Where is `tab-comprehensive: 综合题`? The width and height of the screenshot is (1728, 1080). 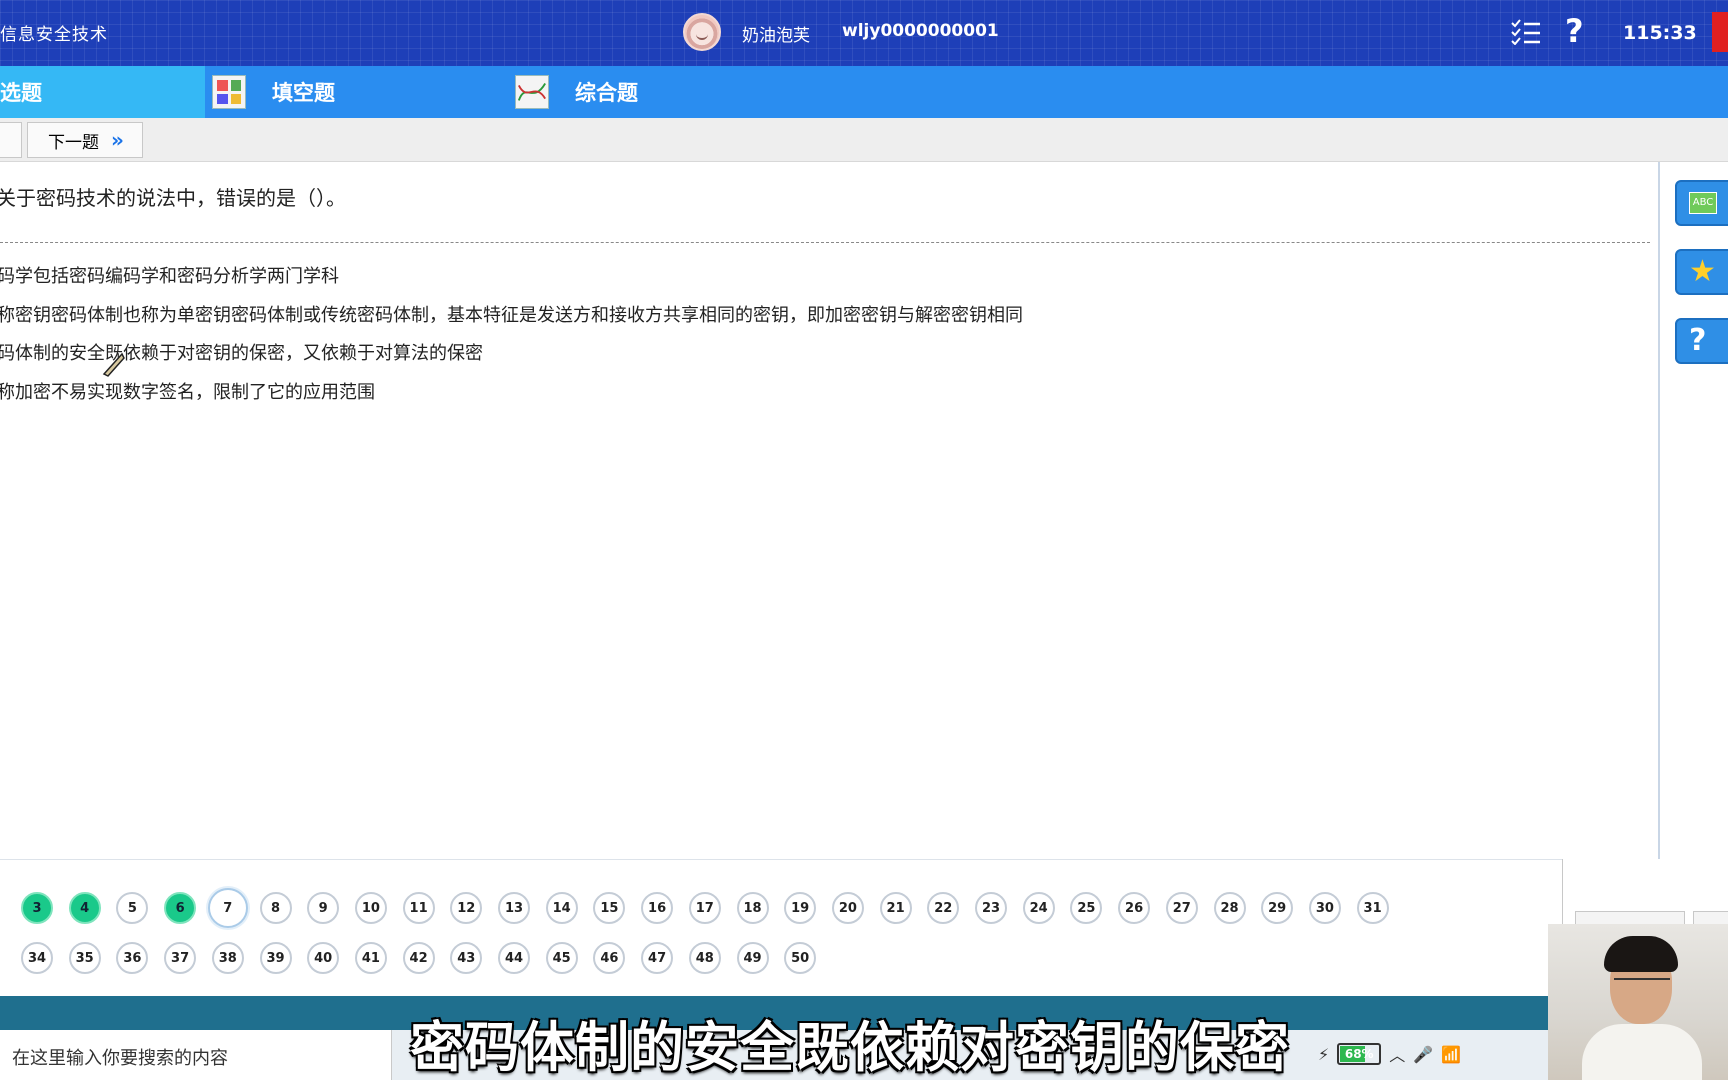
tab-comprehensive: 综合题 is located at coordinates (645, 92).